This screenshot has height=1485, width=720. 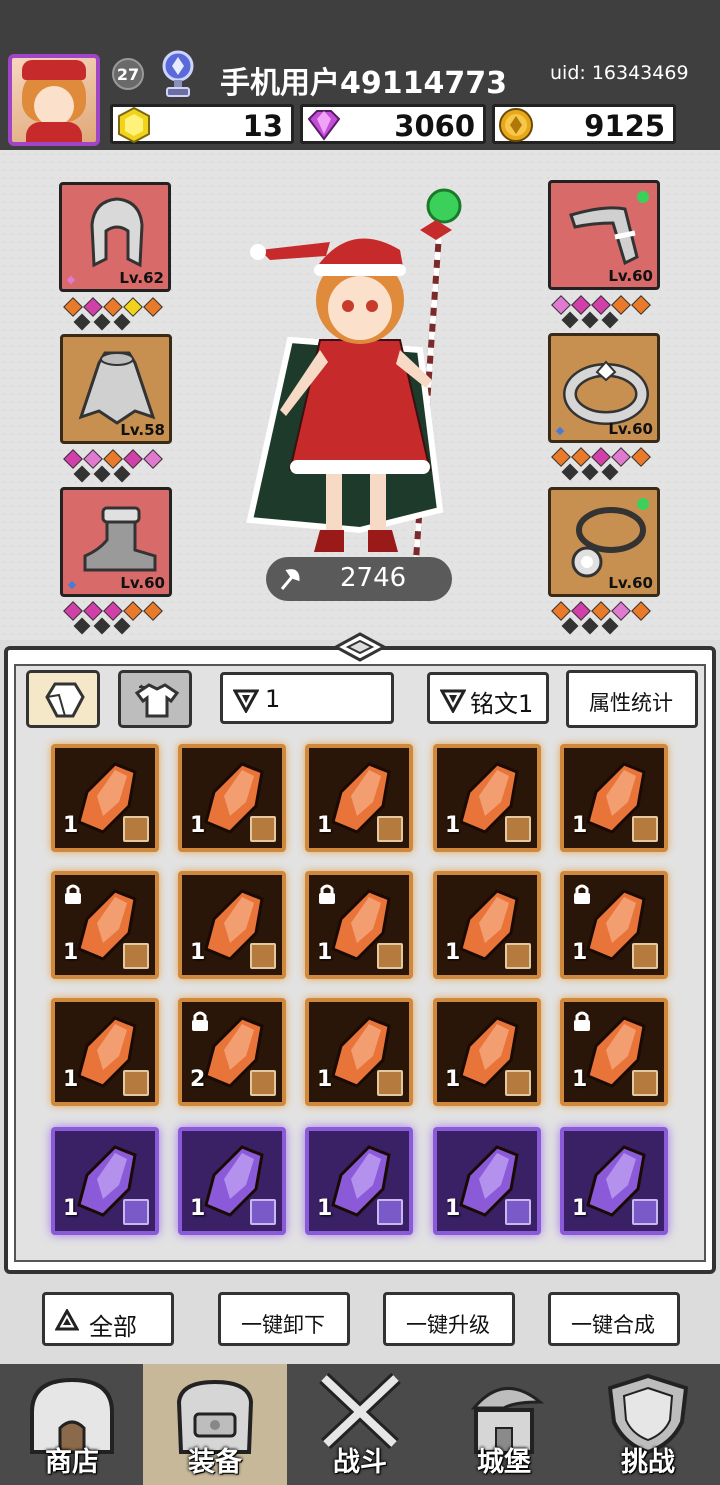 What do you see at coordinates (134, 125) in the screenshot?
I see `yellow-gem-icon` at bounding box center [134, 125].